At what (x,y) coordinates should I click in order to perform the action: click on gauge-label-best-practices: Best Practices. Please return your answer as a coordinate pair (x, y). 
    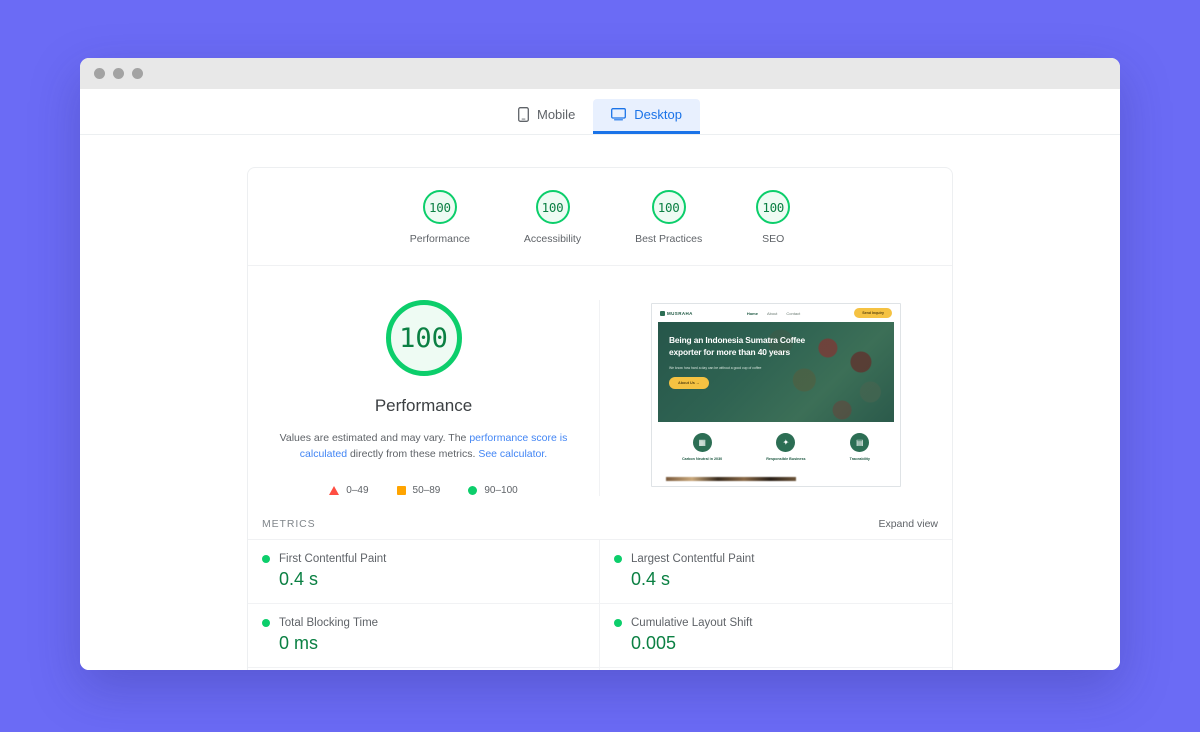
    Looking at the image, I should click on (669, 239).